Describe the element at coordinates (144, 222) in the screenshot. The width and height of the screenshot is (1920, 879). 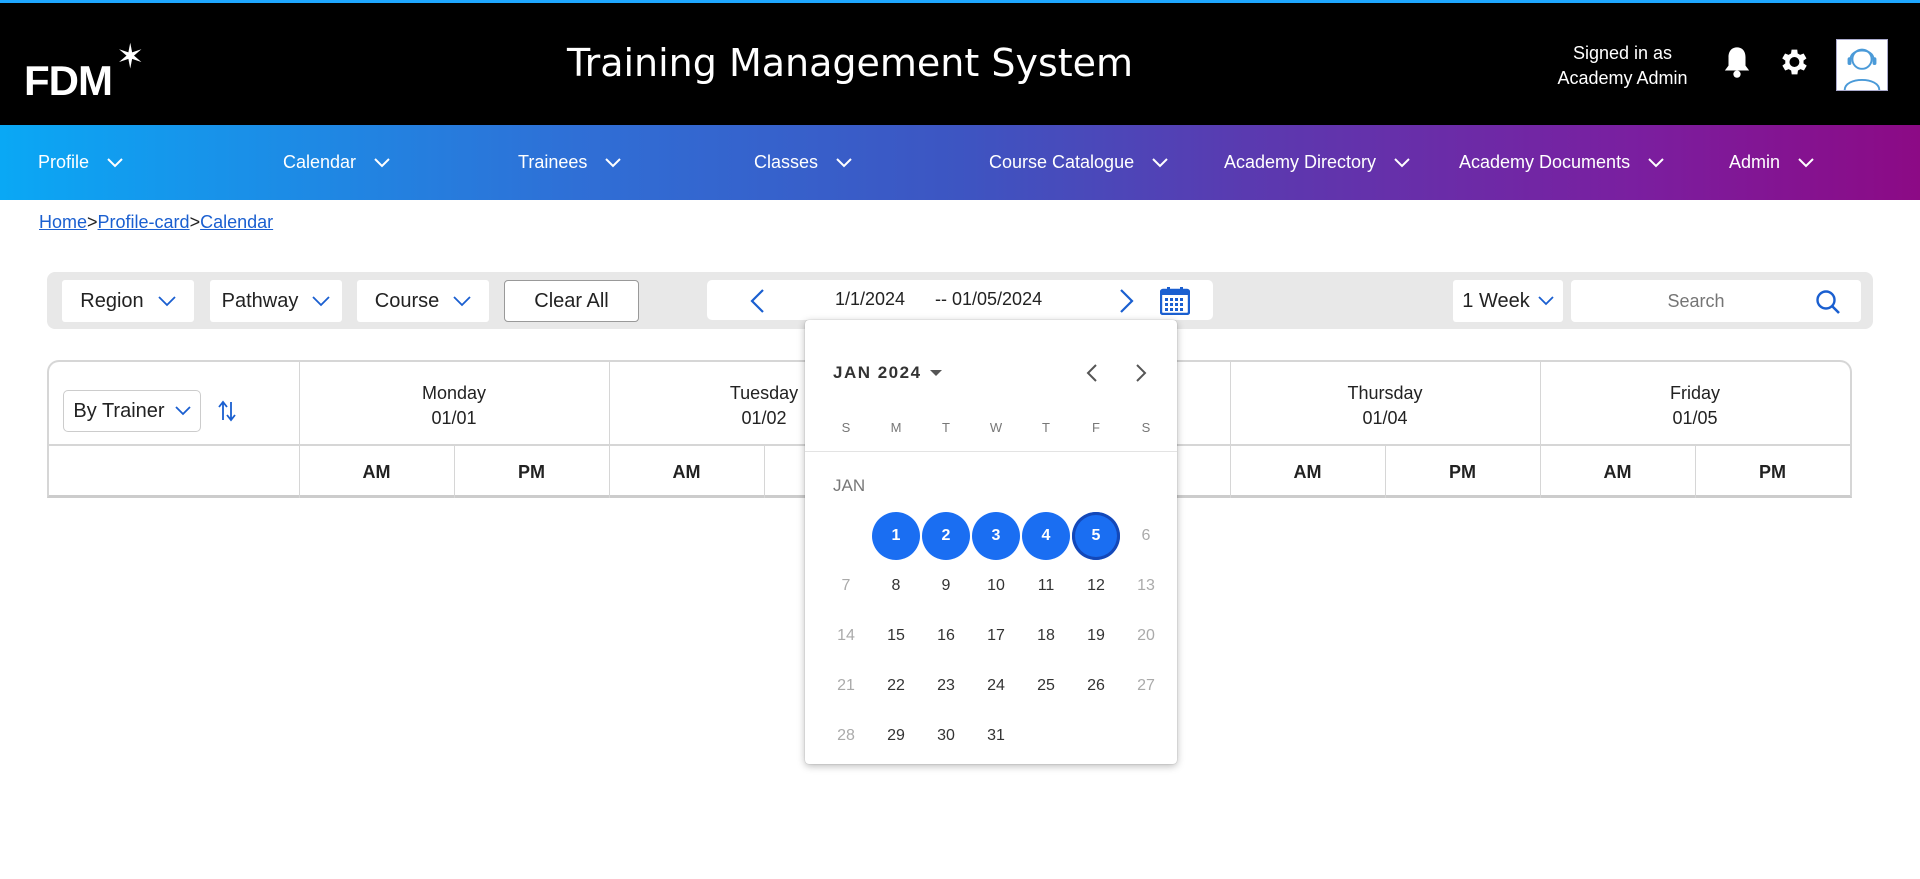
I see `breadcrumb-profile-card: Profile-card` at that location.